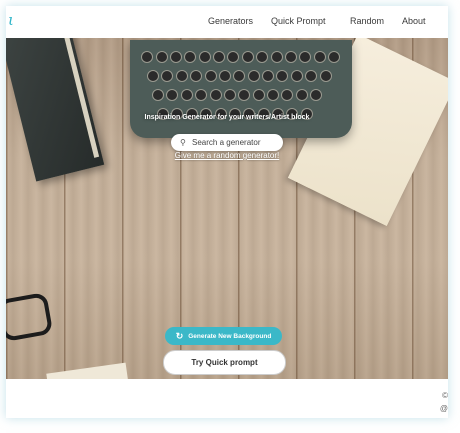  I want to click on footer-at-icon: @, so click(444, 408).